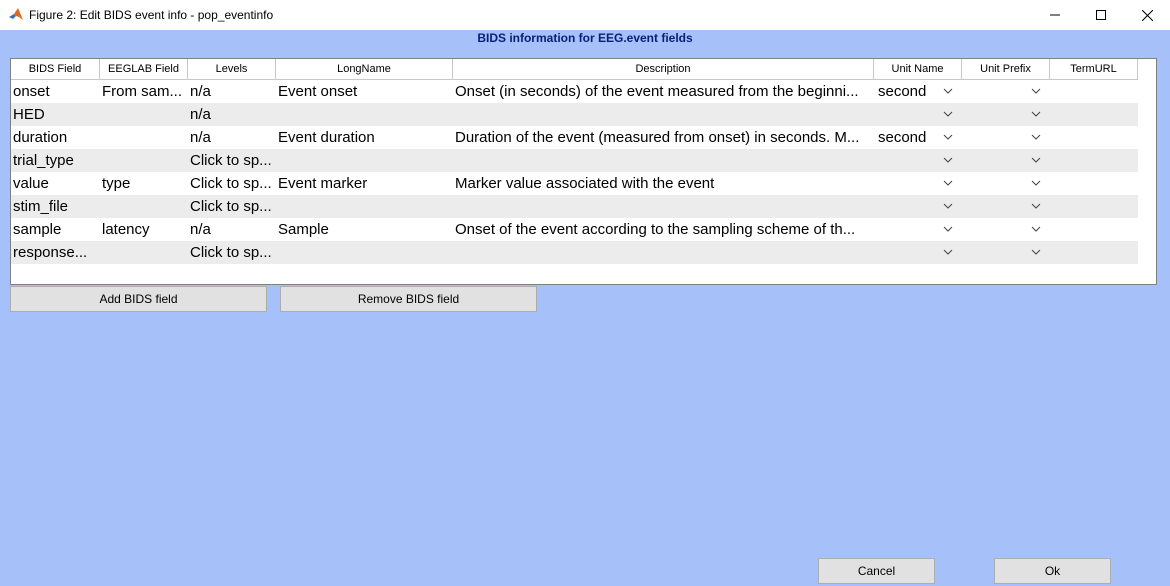 The image size is (1170, 586). What do you see at coordinates (55, 206) in the screenshot?
I see `cell-bids-field: stim_file` at bounding box center [55, 206].